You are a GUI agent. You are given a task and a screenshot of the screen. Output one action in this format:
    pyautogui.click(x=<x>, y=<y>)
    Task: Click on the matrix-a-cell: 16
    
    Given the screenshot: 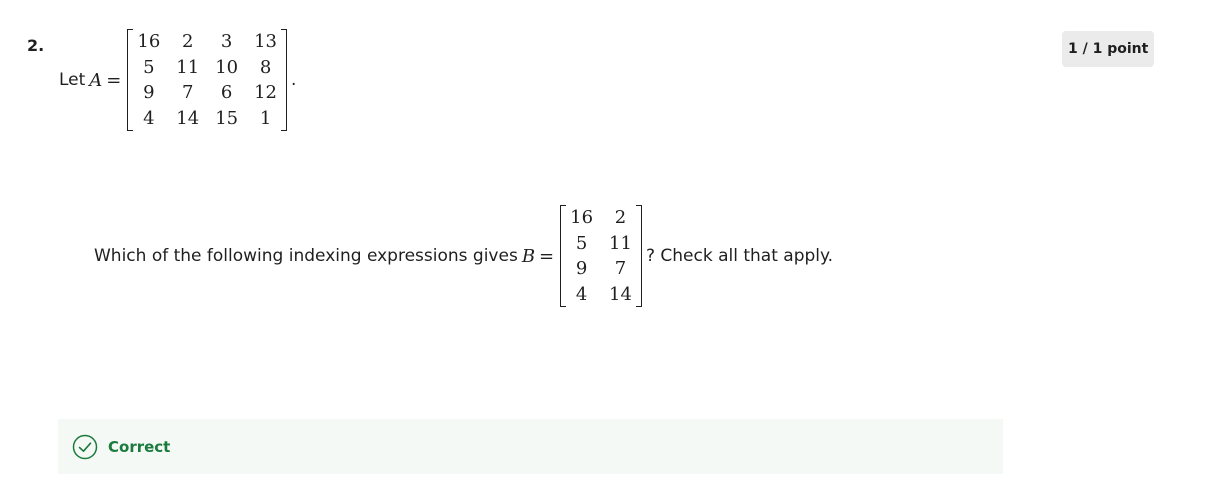 What is the action you would take?
    pyautogui.click(x=149, y=41)
    